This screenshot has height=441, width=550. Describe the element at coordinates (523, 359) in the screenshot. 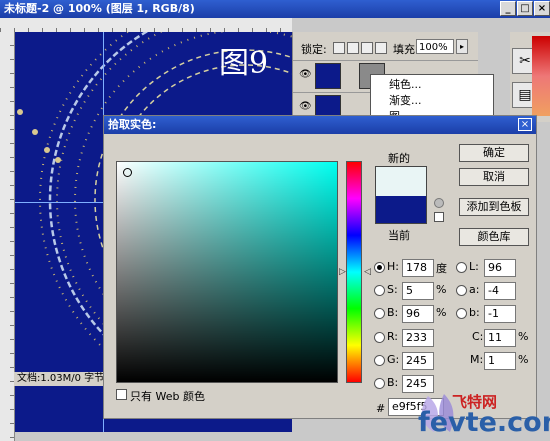

I see `unit-m: %` at that location.